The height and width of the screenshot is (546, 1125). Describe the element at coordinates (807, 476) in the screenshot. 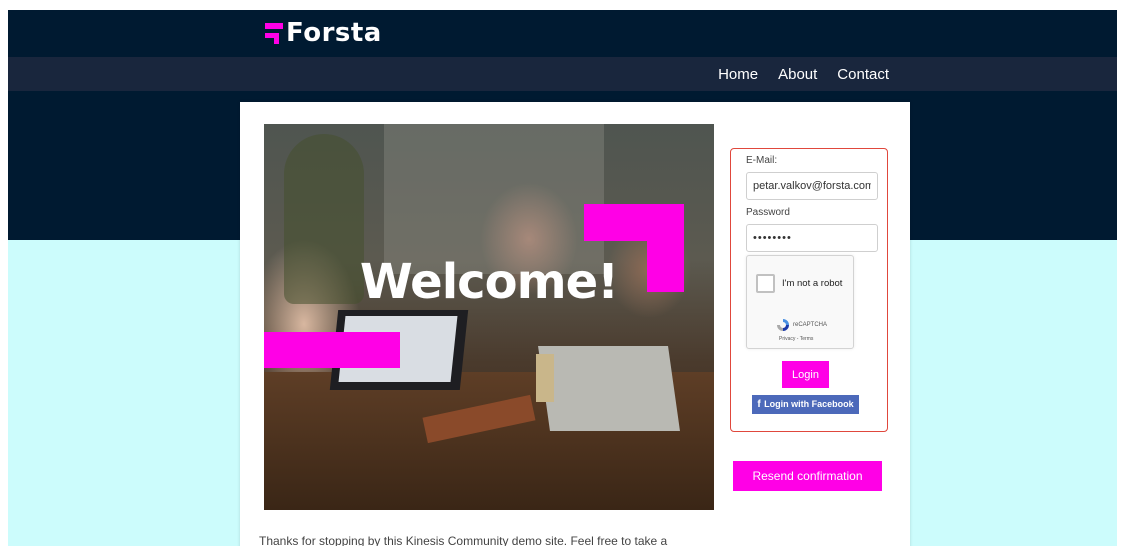

I see `resend-confirmation-button: Resend confirmation` at that location.